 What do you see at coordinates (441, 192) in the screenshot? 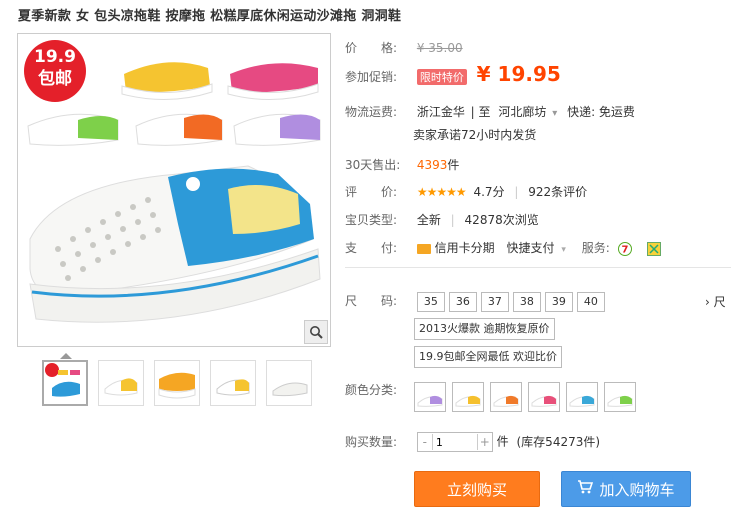
I see `rating-stars-icon: ★★★★★` at bounding box center [441, 192].